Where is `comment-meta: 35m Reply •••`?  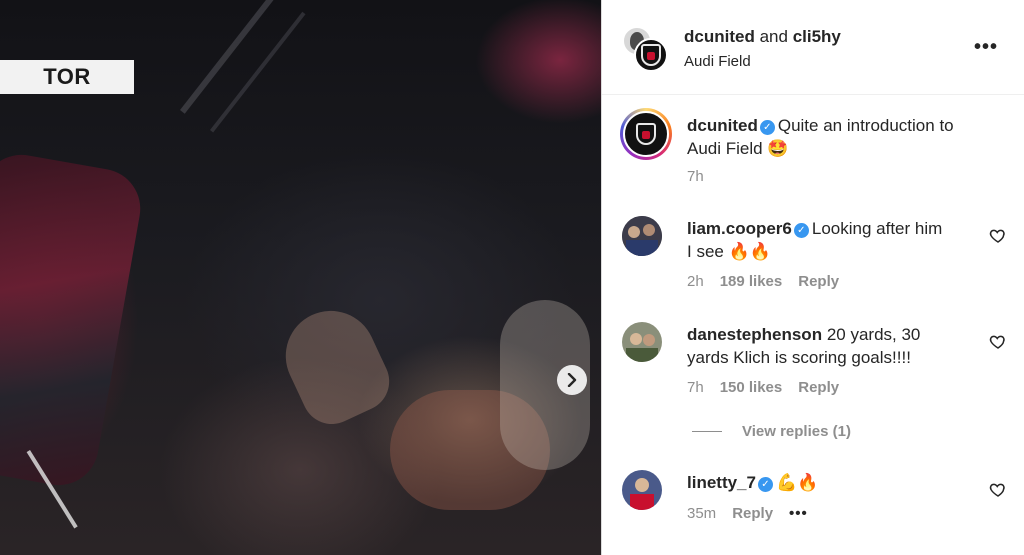
comment-meta: 35m Reply ••• is located at coordinates (747, 513).